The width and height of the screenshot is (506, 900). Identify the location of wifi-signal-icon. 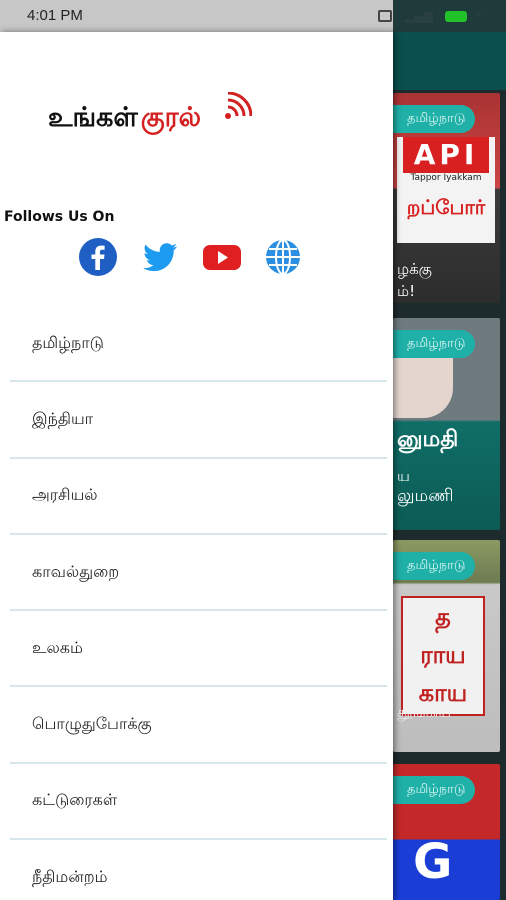
(238, 105).